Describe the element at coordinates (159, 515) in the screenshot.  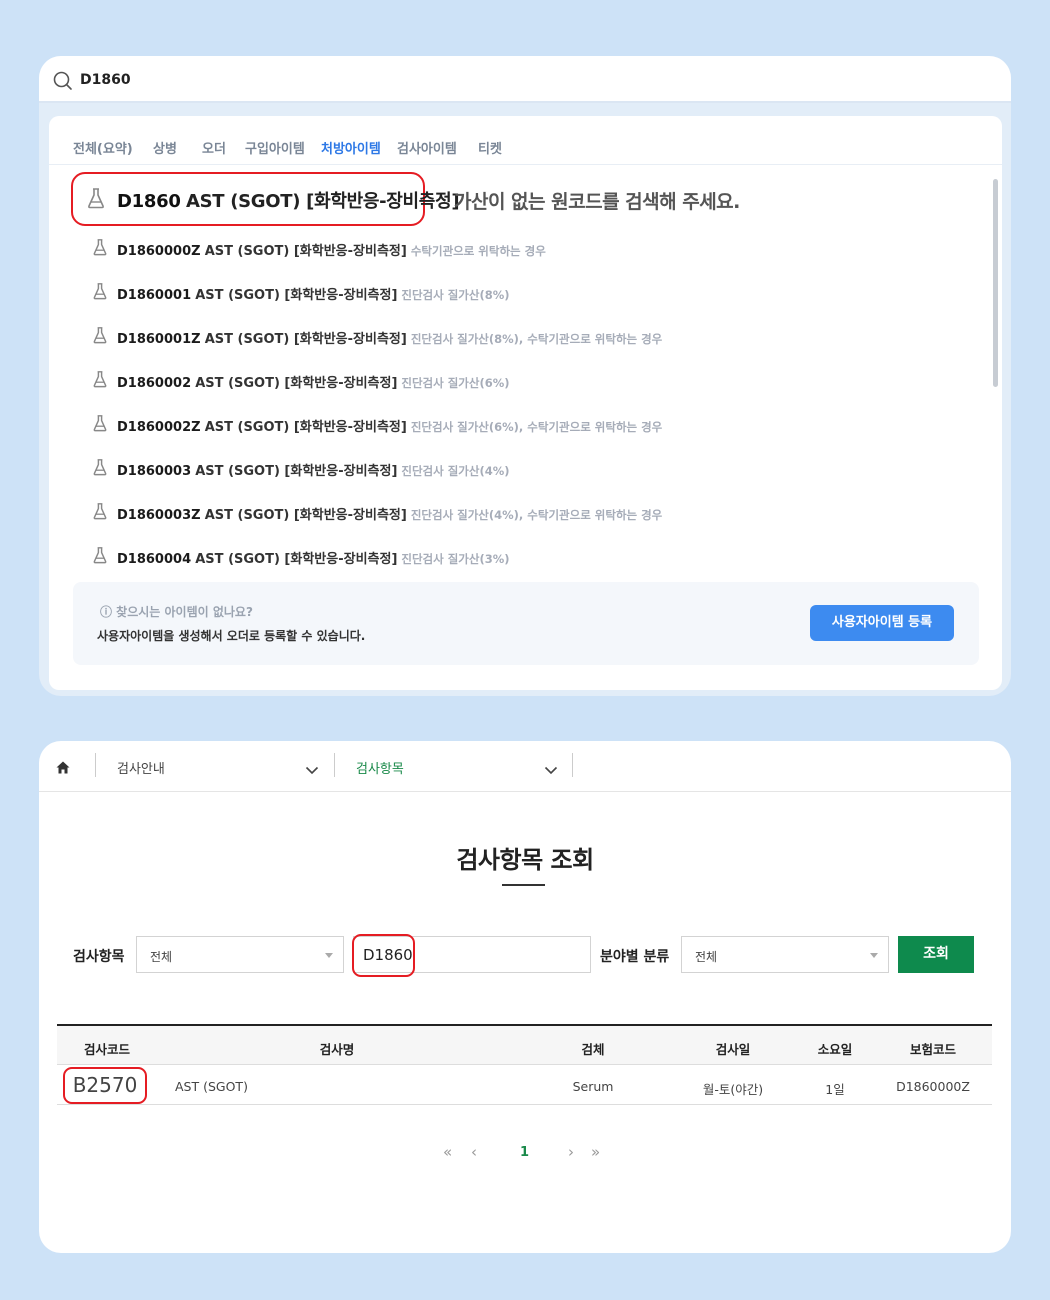
I see `result-code: D1860003Z` at that location.